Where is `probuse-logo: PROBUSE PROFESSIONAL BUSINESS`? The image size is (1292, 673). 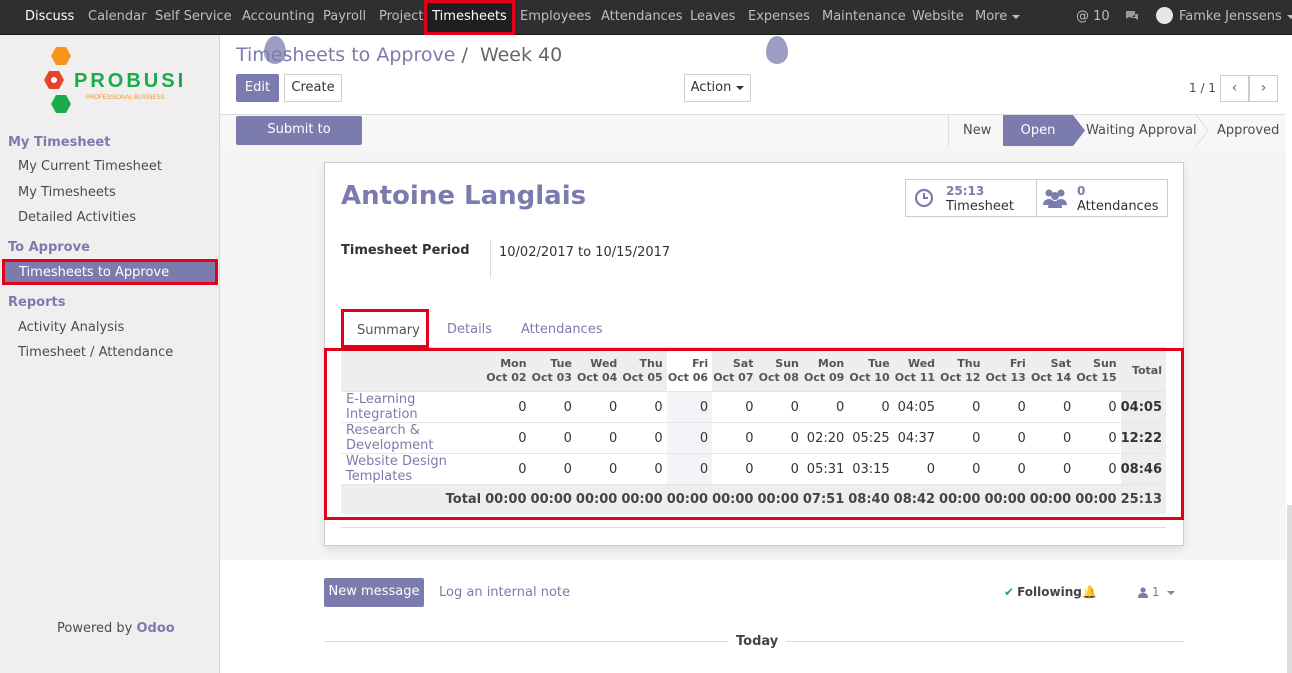
probuse-logo: PROBUSE PROFESSIONAL BUSINESS is located at coordinates (113, 80).